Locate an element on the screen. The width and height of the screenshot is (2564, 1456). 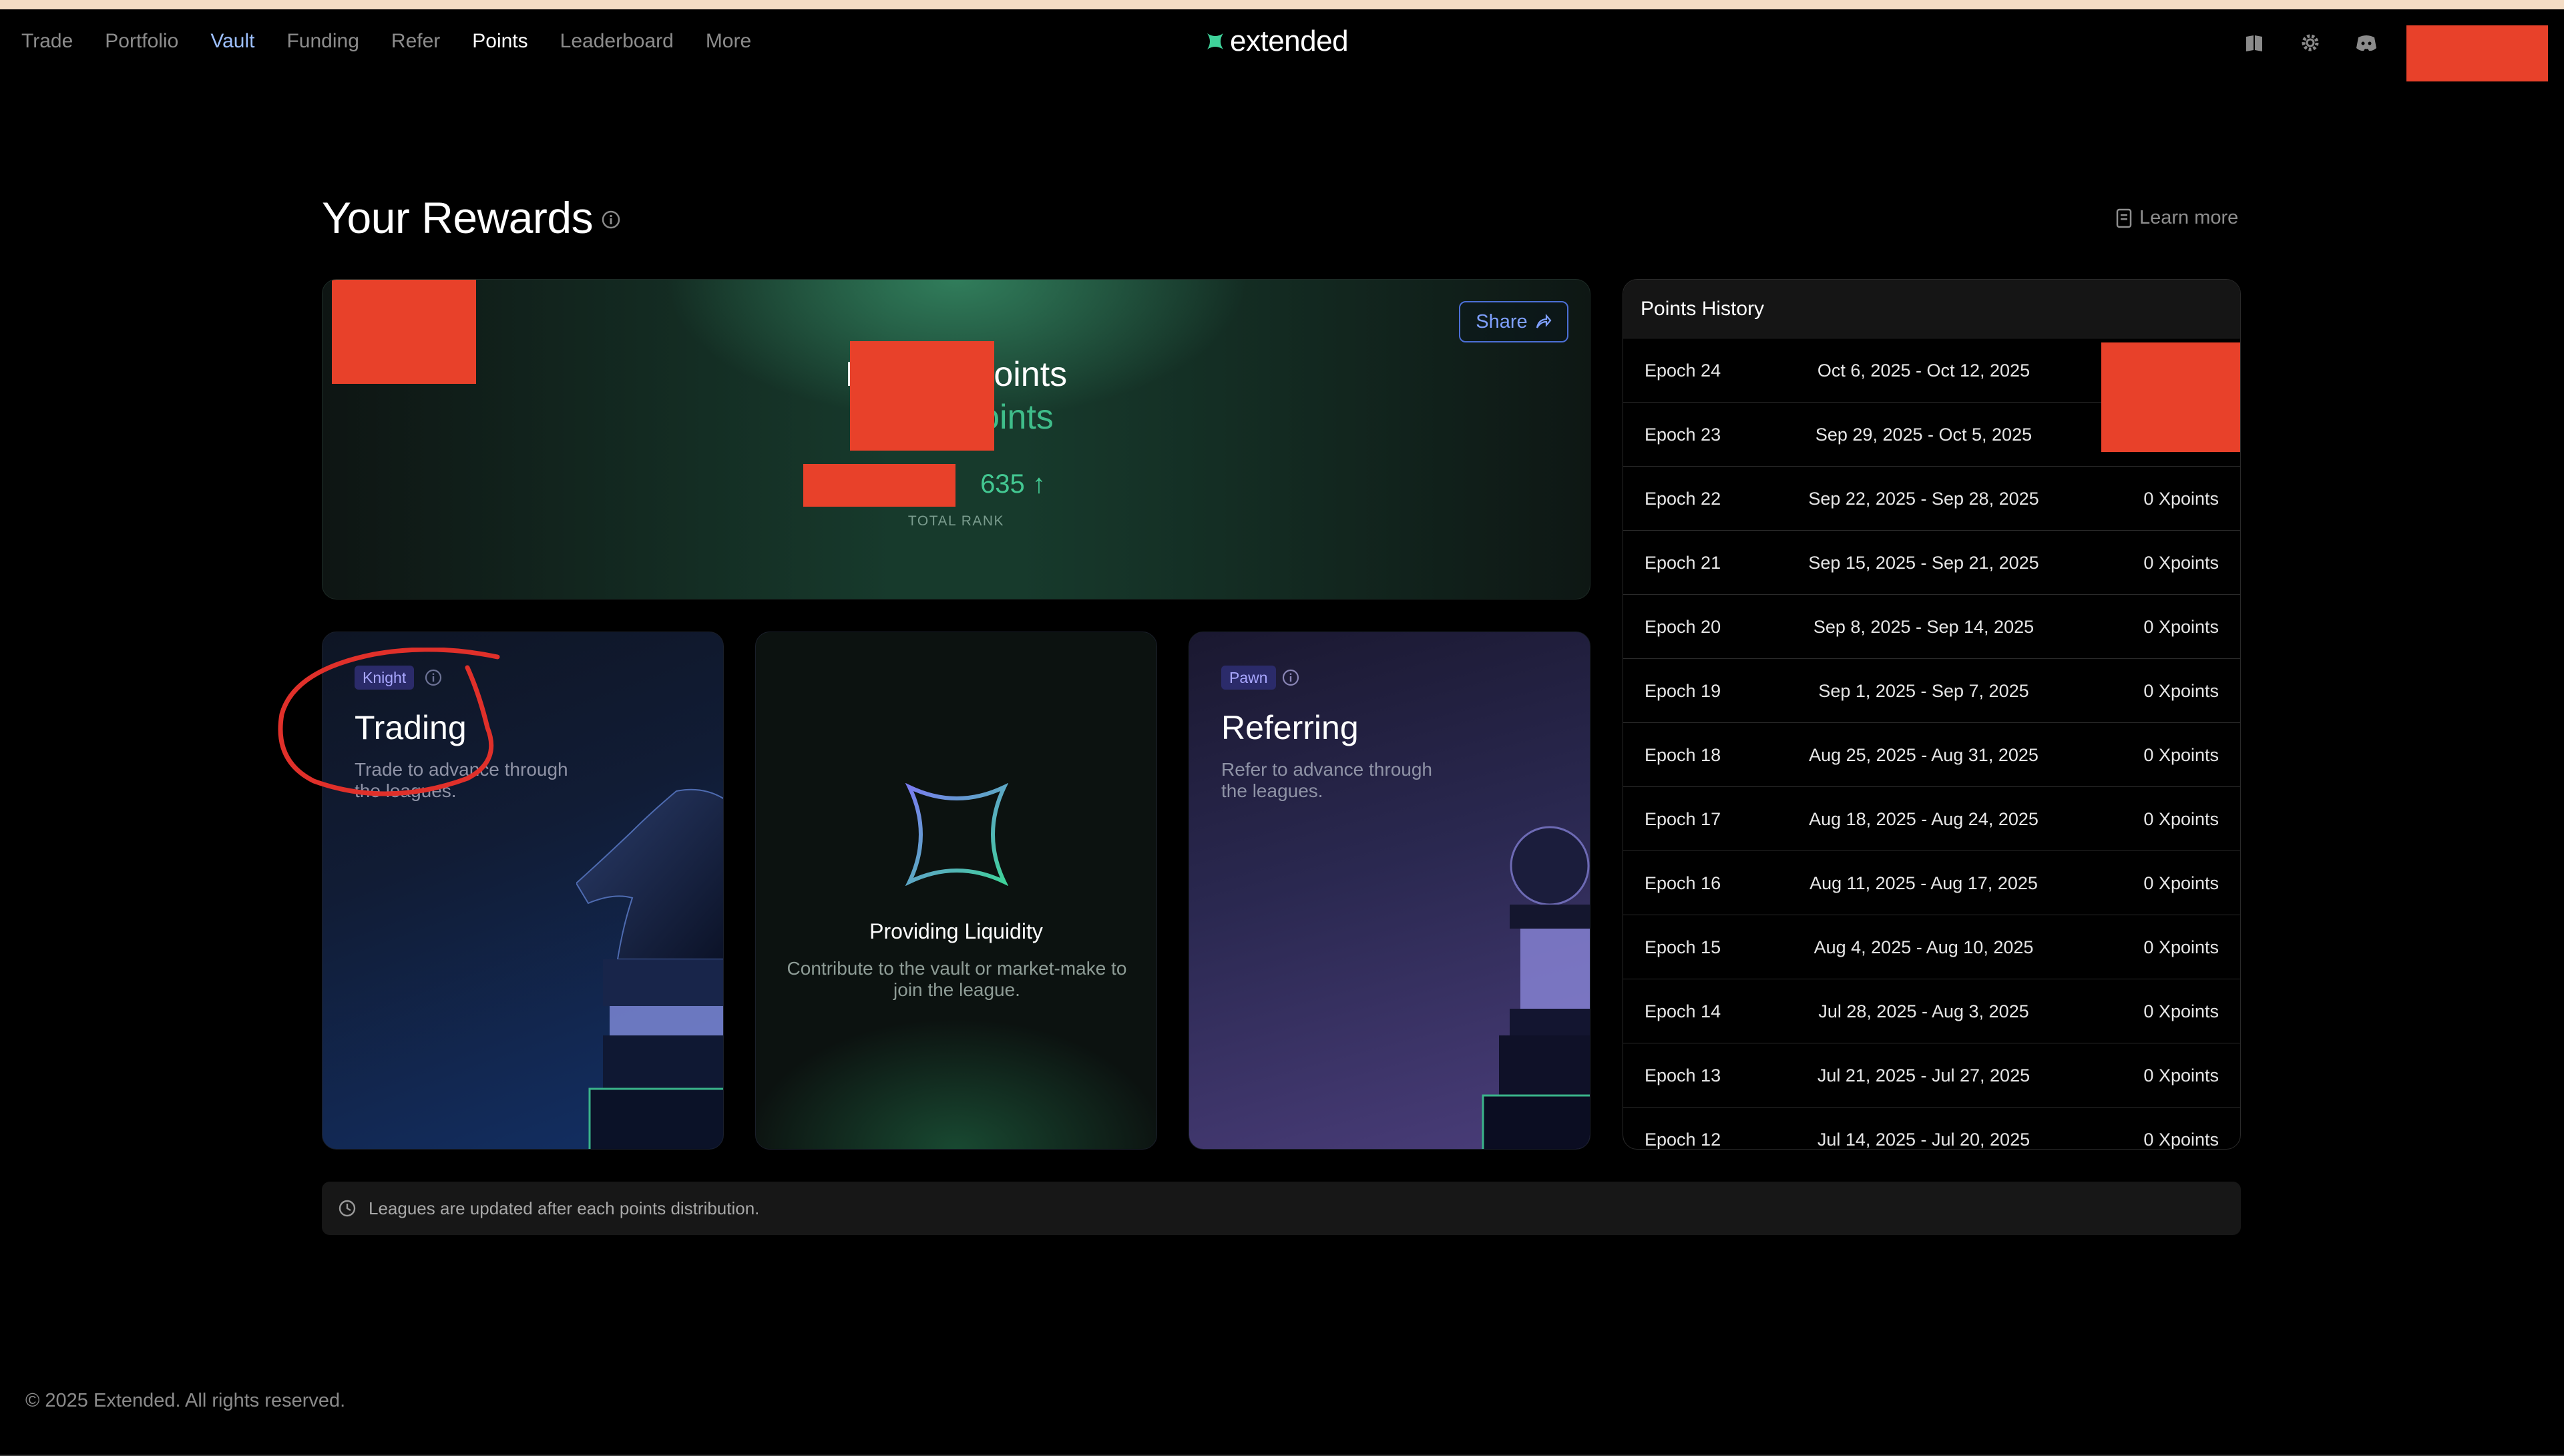
total-rank-value: 635 ↑ is located at coordinates (956, 484).